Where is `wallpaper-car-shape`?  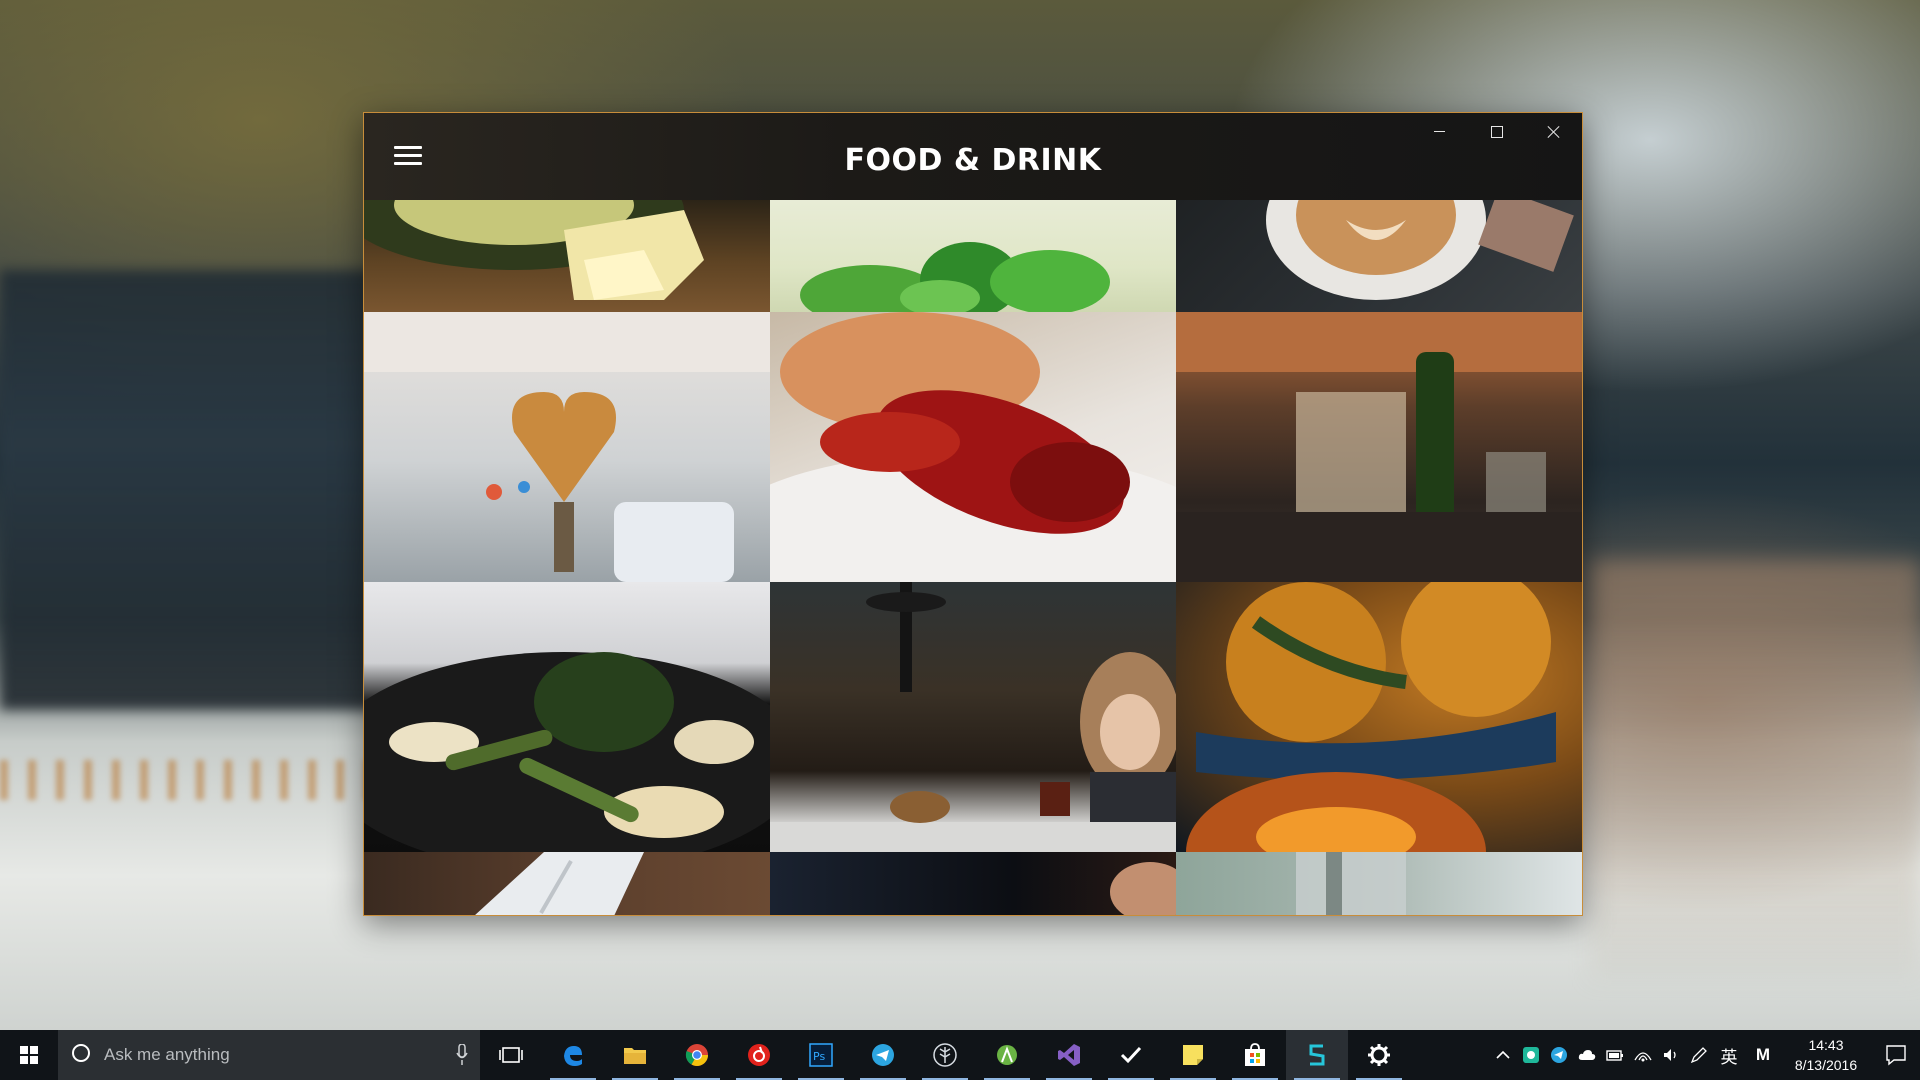
wallpaper-car-shape is located at coordinates (210, 490).